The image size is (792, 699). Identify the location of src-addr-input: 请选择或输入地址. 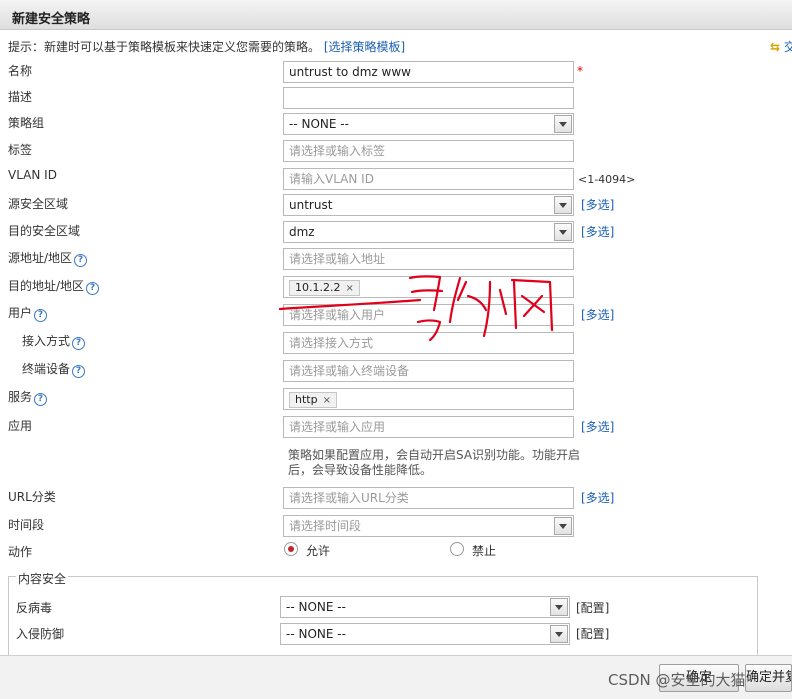
(428, 259).